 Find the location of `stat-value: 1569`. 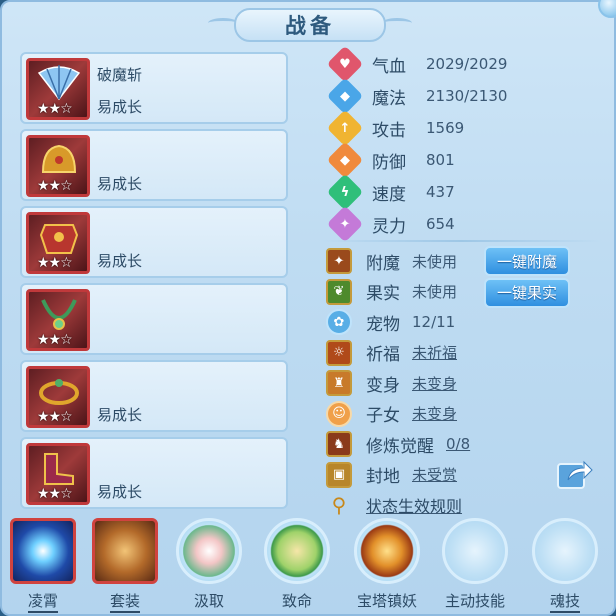

stat-value: 1569 is located at coordinates (445, 128).